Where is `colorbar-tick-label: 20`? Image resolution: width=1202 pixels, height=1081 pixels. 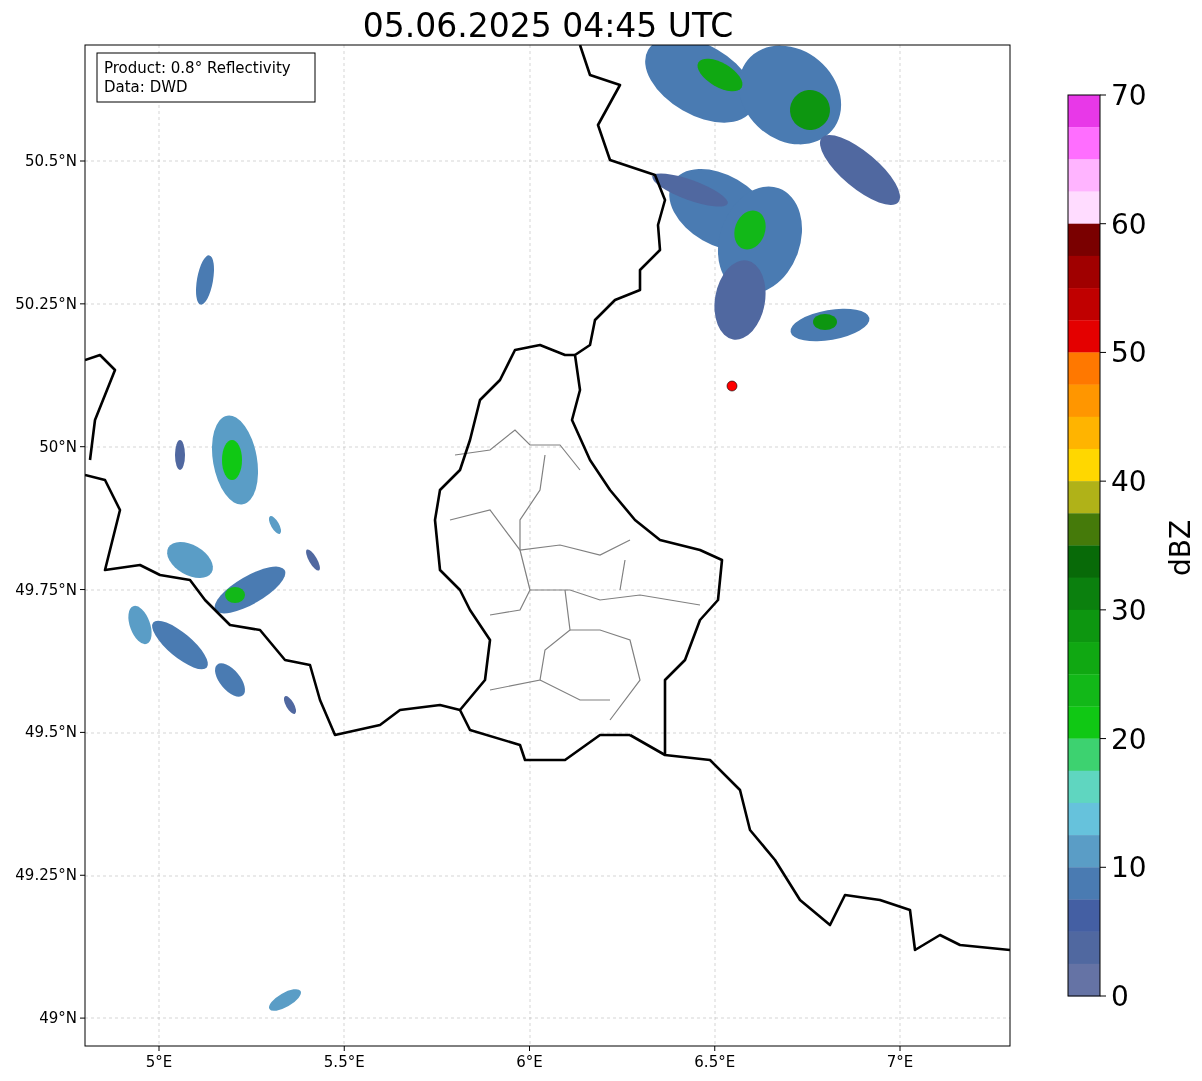
colorbar-tick-label: 20 is located at coordinates (1129, 739).